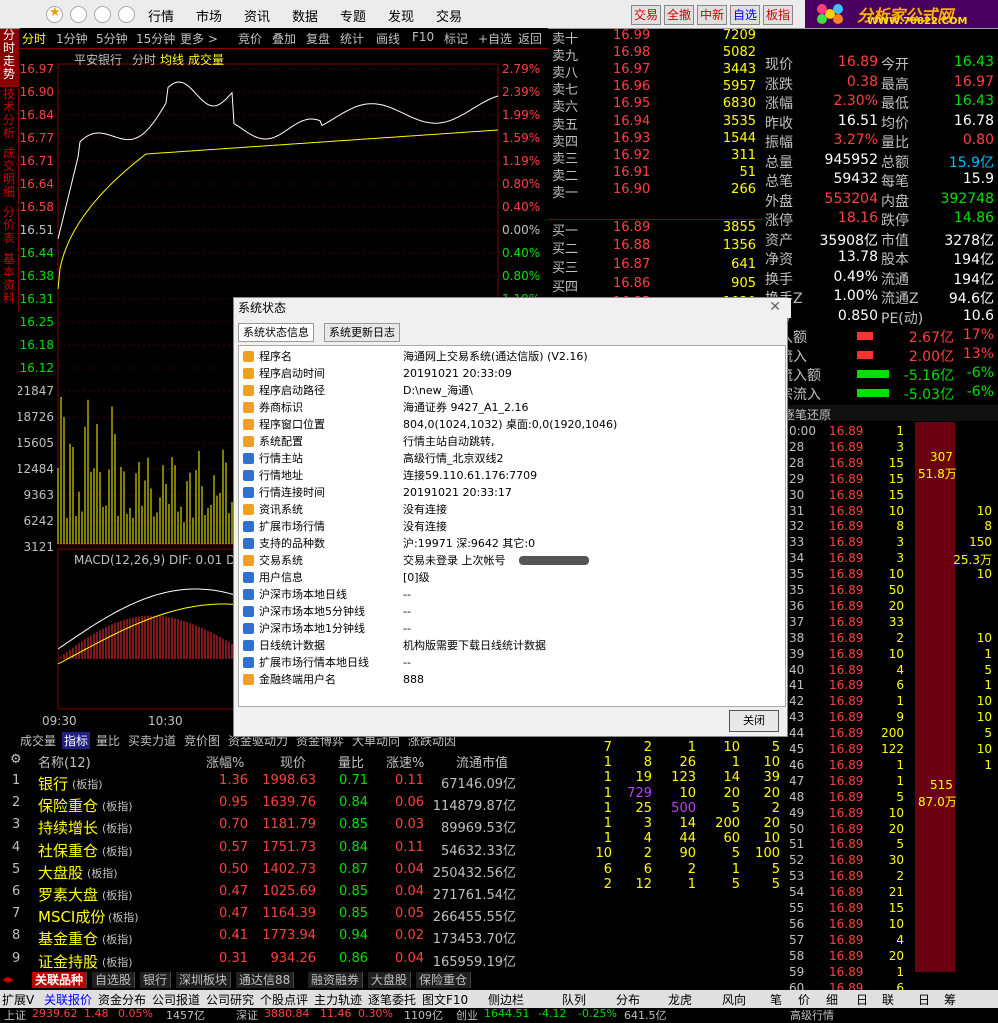 This screenshot has width=998, height=1023. I want to click on tab-auction: 竞价, so click(250, 38).